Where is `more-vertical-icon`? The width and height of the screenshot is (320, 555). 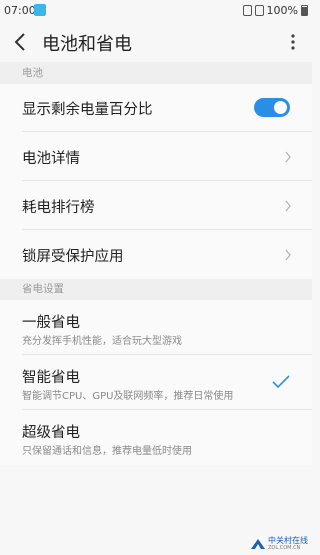 more-vertical-icon is located at coordinates (293, 42).